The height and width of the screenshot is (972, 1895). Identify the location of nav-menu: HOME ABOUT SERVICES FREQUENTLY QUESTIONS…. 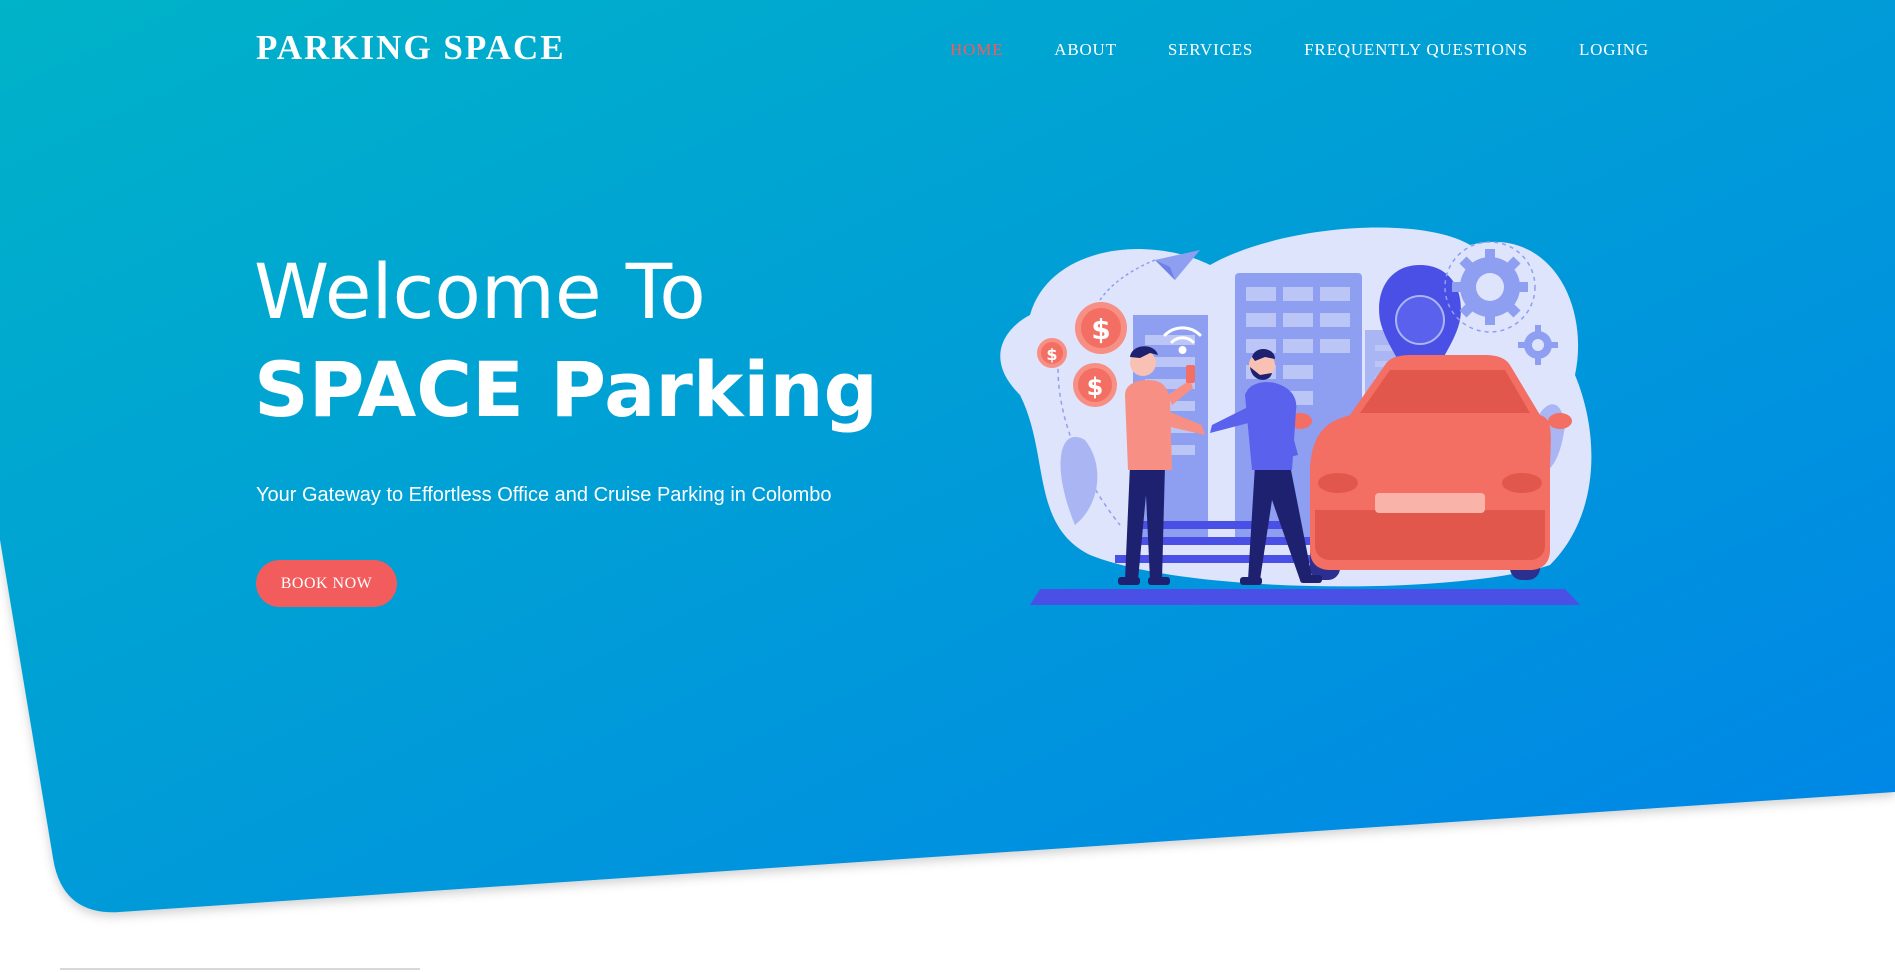
(1299, 50).